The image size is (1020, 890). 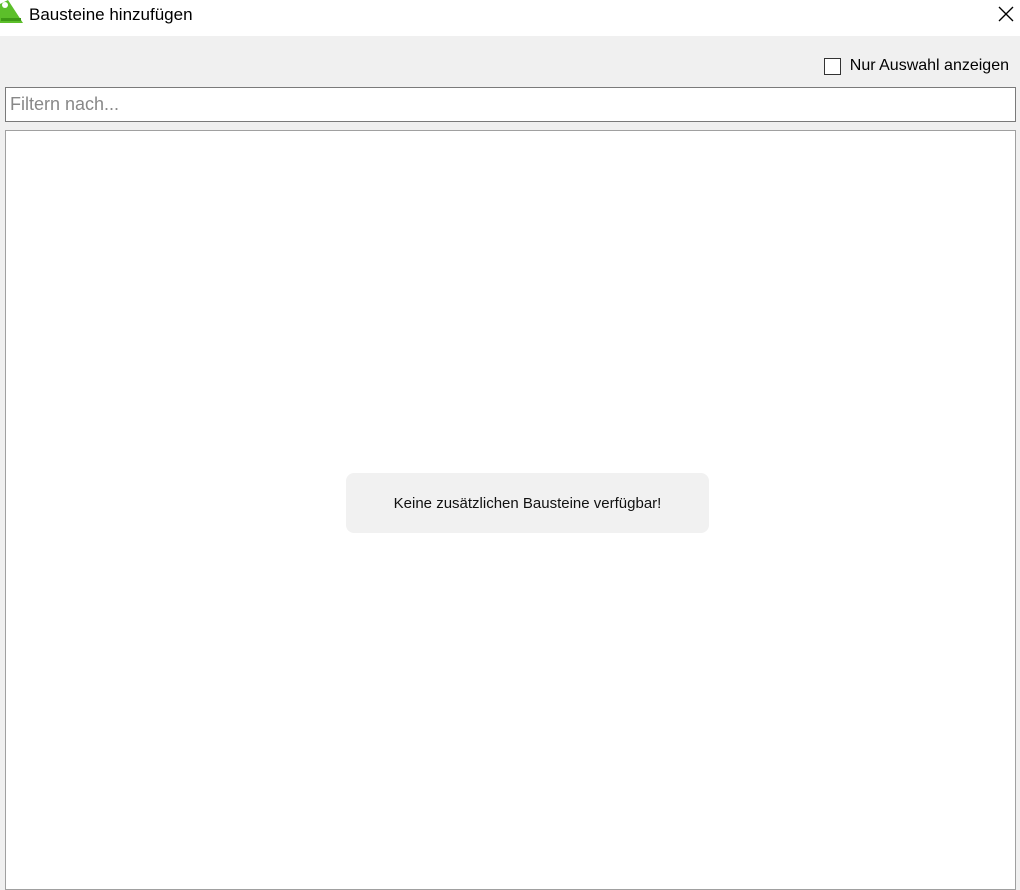 I want to click on close-button, so click(x=1006, y=14).